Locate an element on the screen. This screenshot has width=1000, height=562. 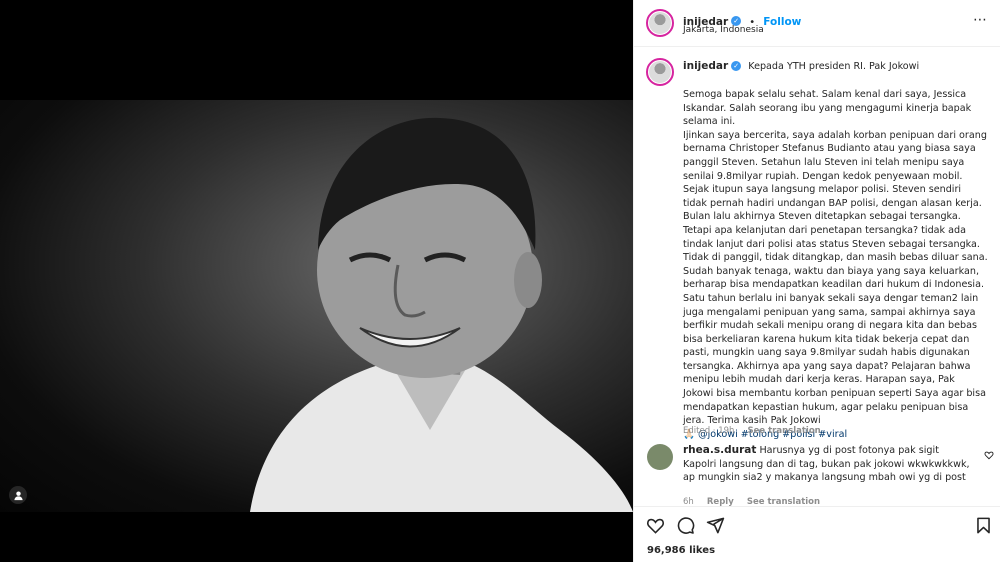
follow-button: Follow is located at coordinates (782, 22).